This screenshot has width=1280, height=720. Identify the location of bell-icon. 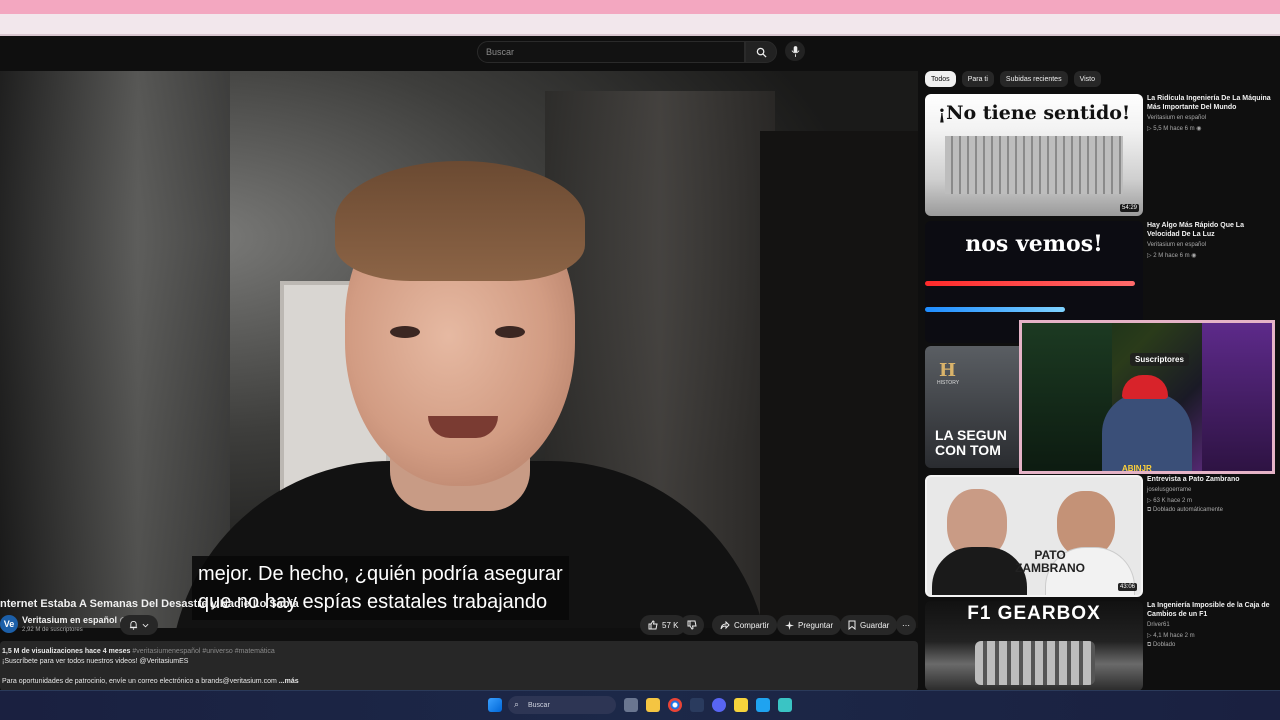
(133, 625).